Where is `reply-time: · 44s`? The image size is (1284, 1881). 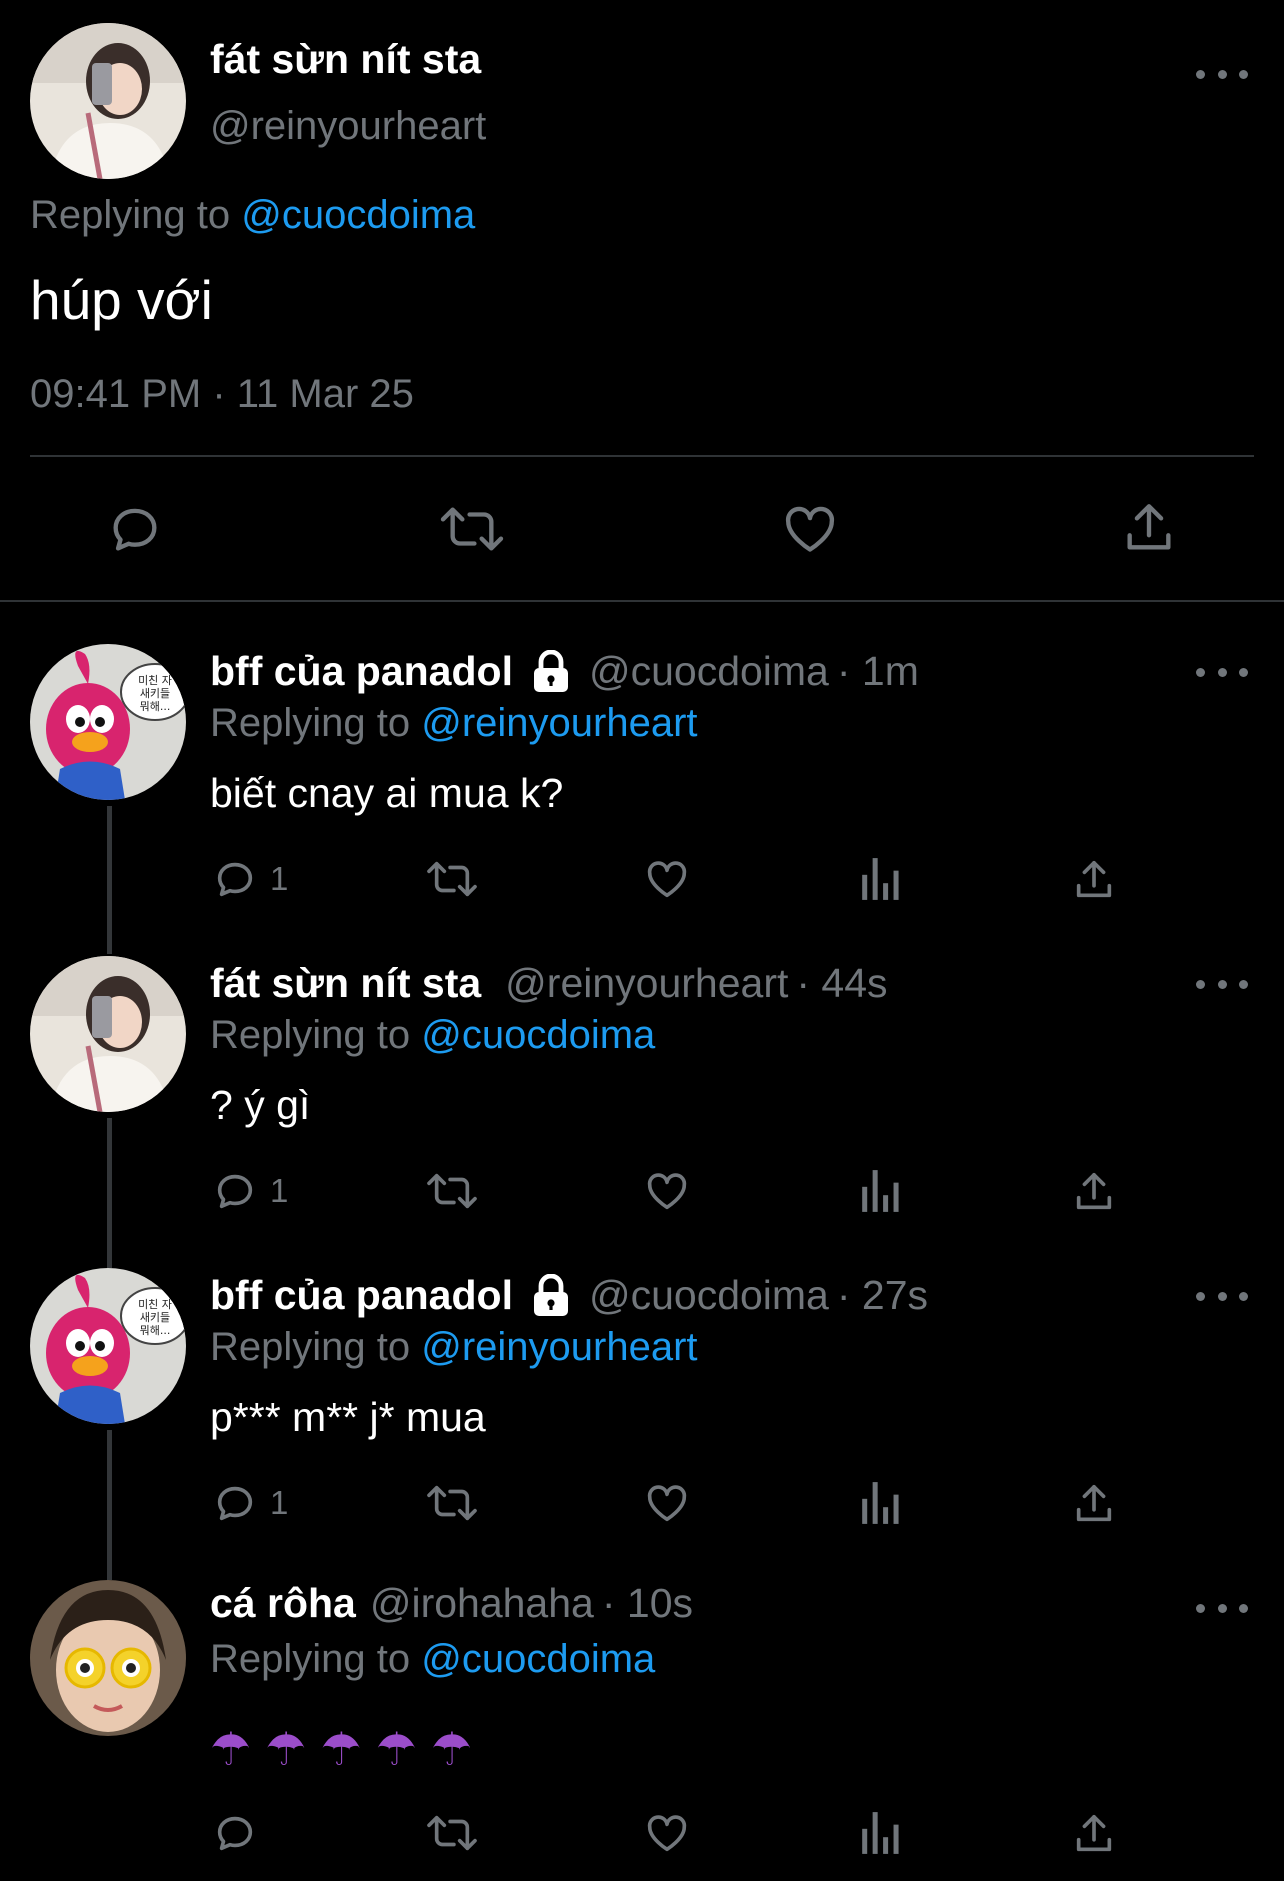
reply-time: · 44s is located at coordinates (841, 983).